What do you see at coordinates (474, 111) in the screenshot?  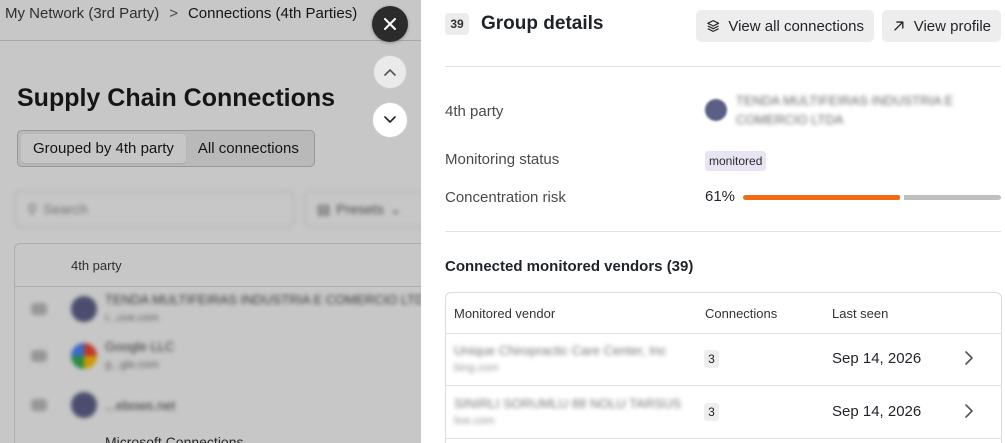 I see `fourth-party-label: 4th party` at bounding box center [474, 111].